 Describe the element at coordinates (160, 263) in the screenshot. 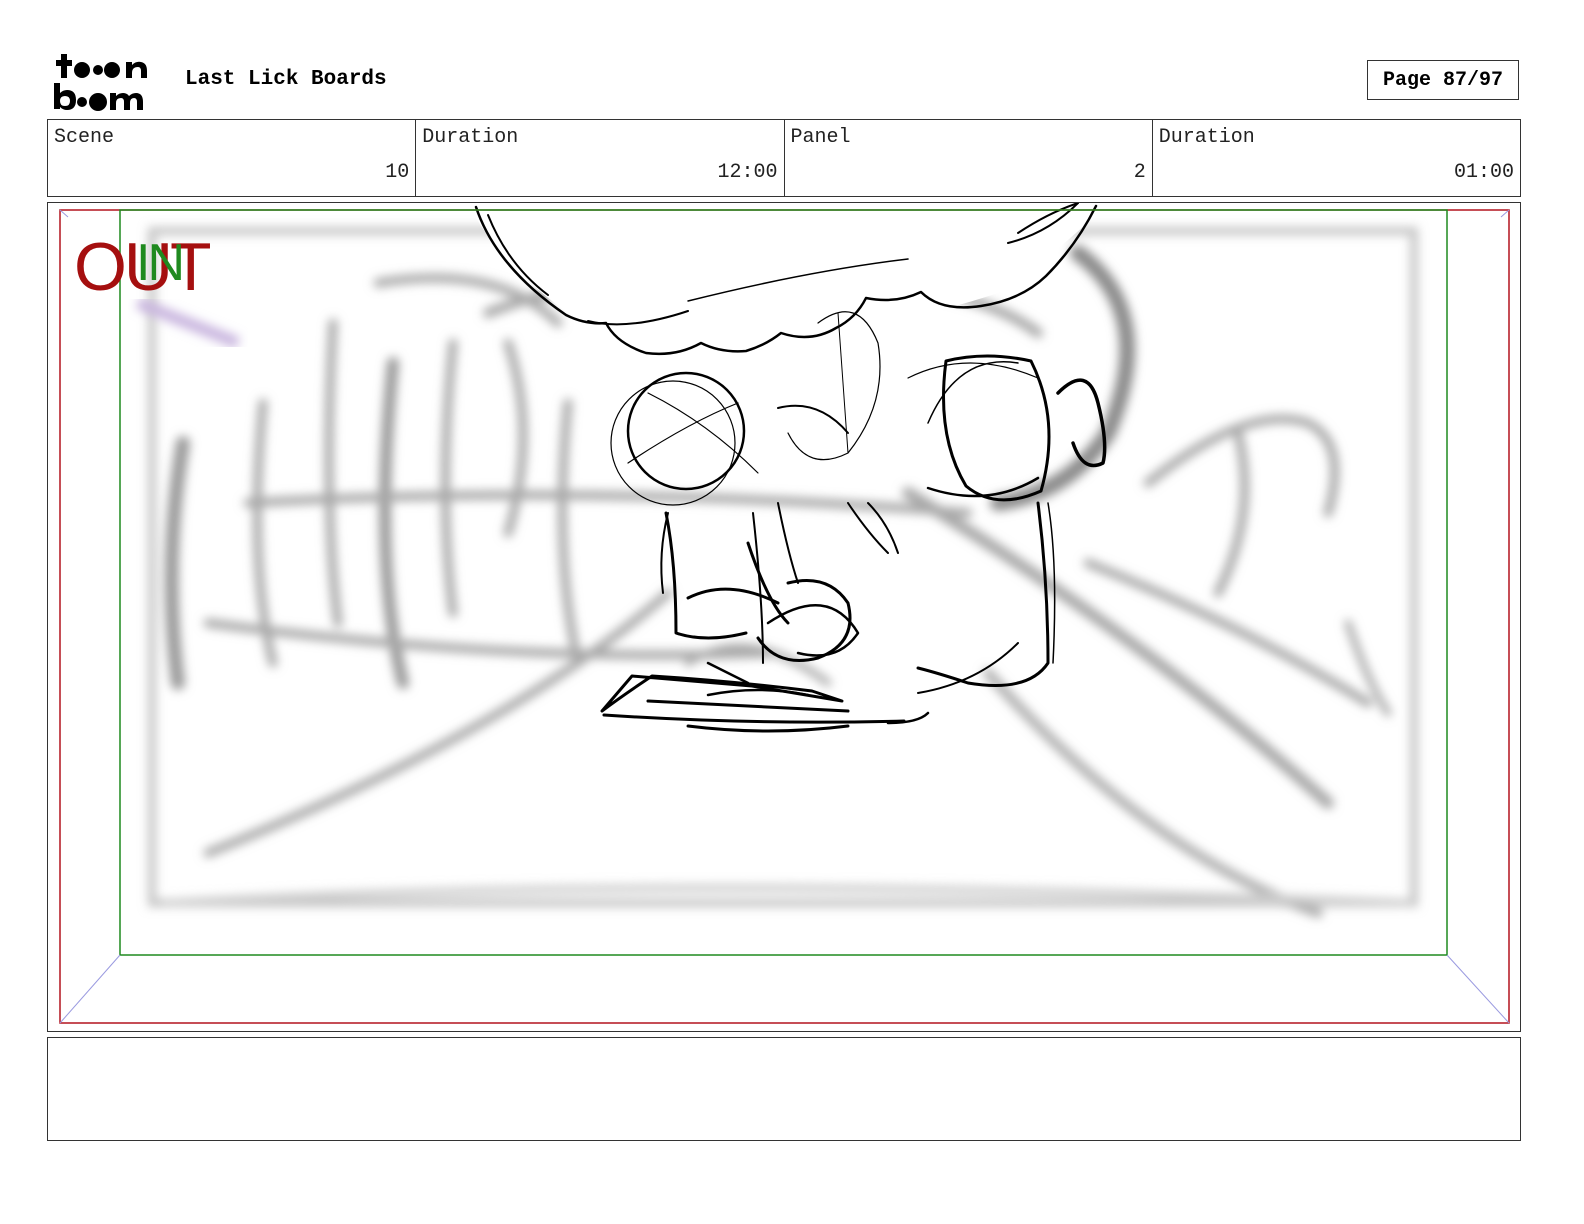

I see `in-label: IN` at that location.